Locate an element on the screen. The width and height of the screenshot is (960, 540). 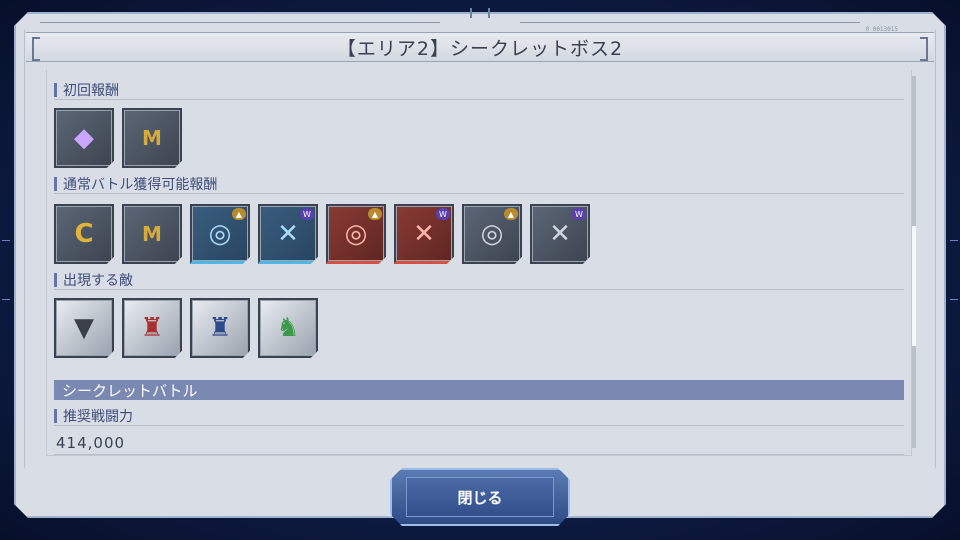
section-title: 通常バトル獲得可能報酬 is located at coordinates (140, 184).